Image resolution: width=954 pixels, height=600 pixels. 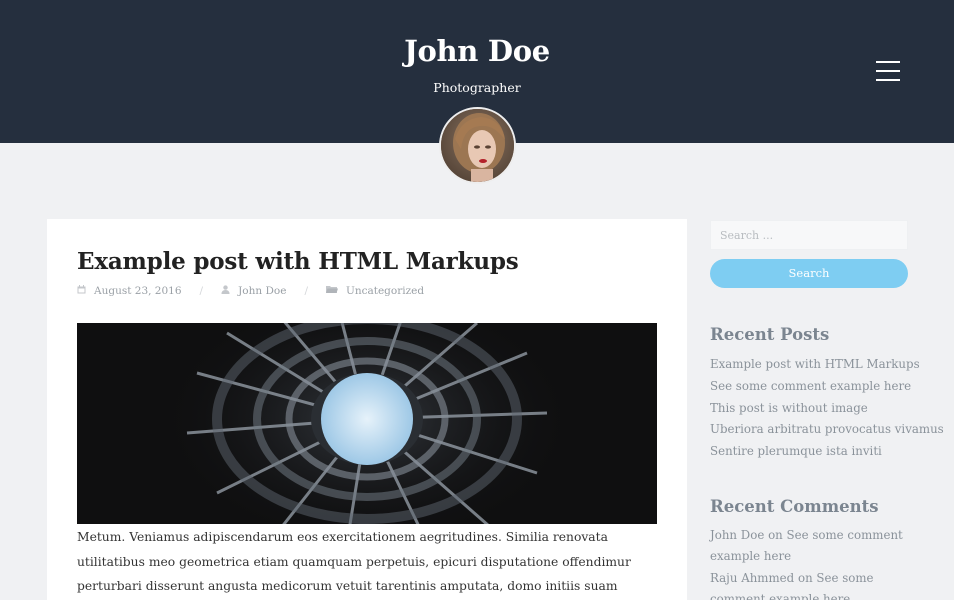 What do you see at coordinates (477, 51) in the screenshot?
I see `site-title: John Doe` at bounding box center [477, 51].